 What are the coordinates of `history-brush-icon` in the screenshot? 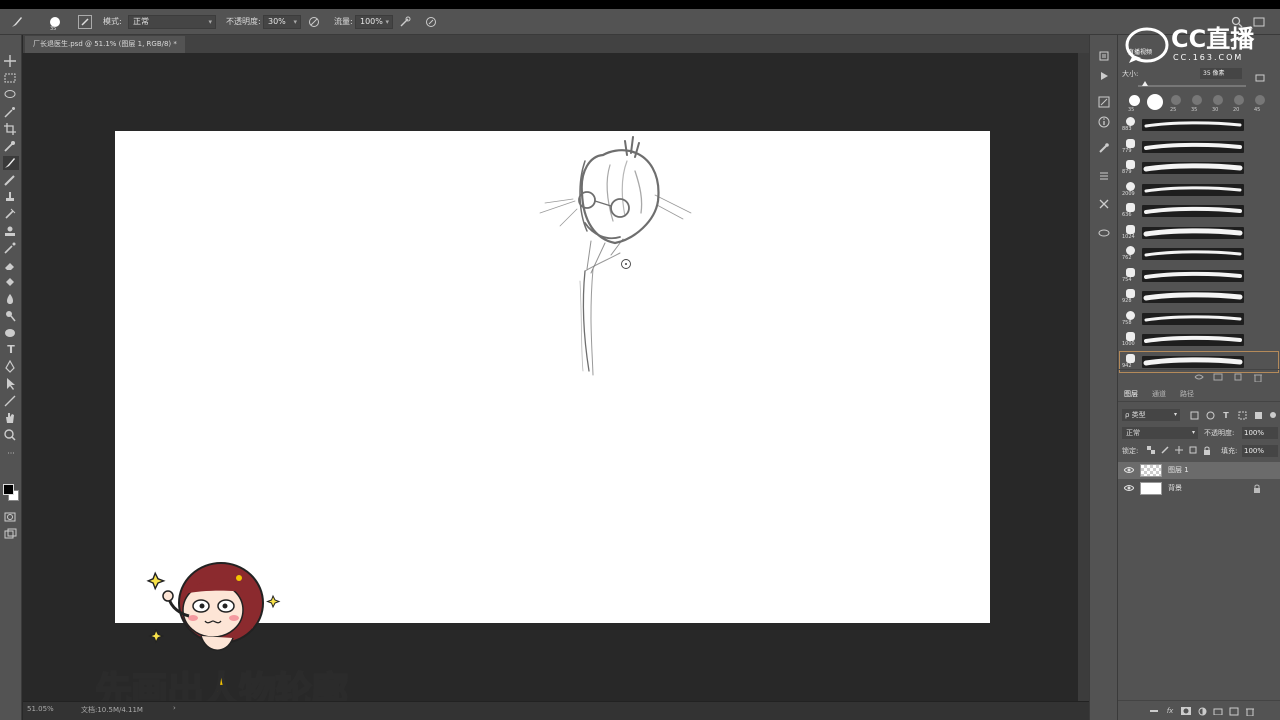 It's located at (11, 214).